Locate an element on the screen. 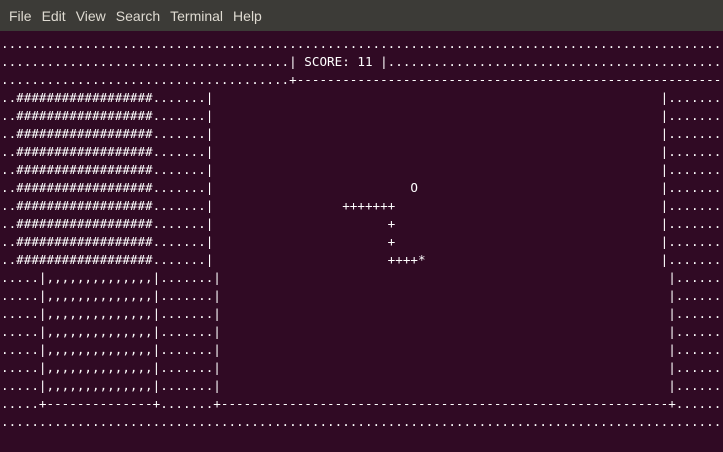 The width and height of the screenshot is (723, 452). menu-terminal: Terminal is located at coordinates (196, 16).